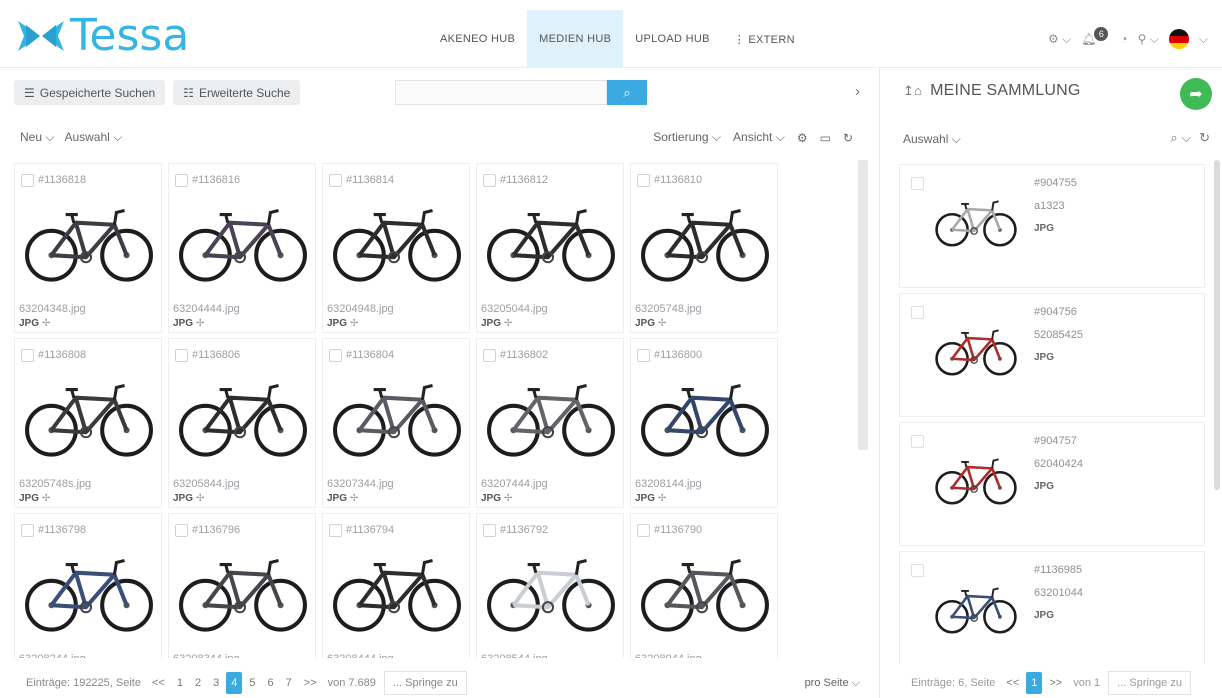 This screenshot has height=698, width=1222. Describe the element at coordinates (514, 655) in the screenshot. I see `media-filename: 63208544.jpg` at that location.